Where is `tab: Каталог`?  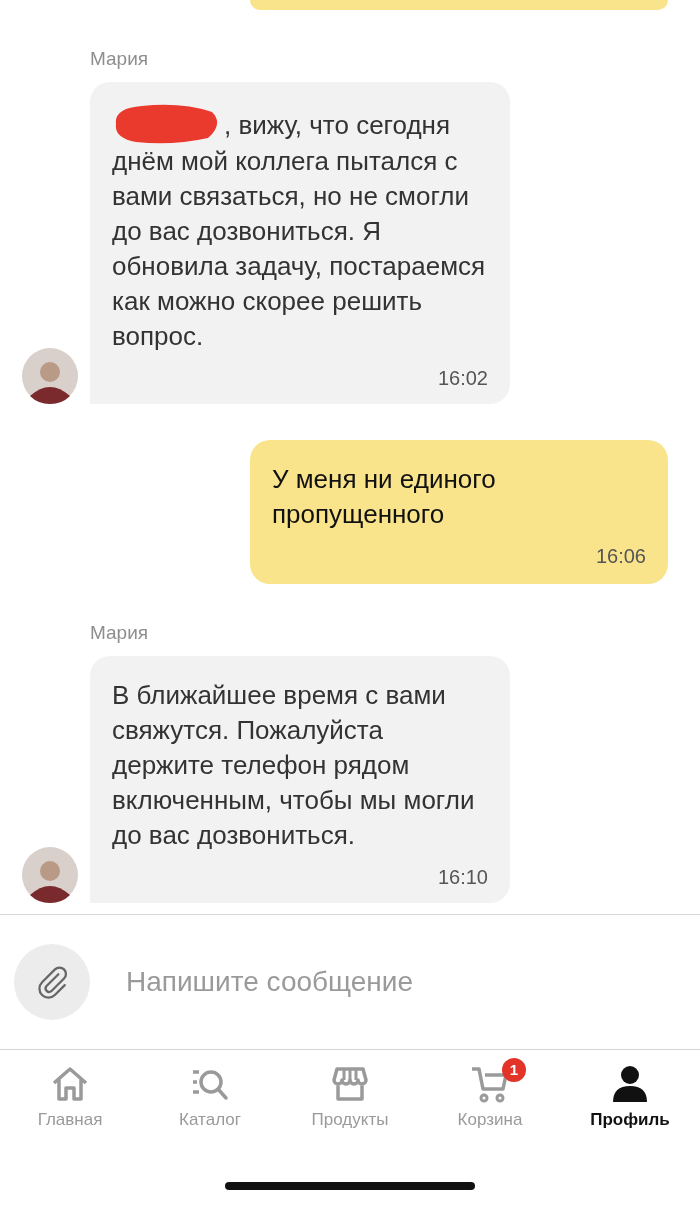
tab: Каталог is located at coordinates (210, 1100).